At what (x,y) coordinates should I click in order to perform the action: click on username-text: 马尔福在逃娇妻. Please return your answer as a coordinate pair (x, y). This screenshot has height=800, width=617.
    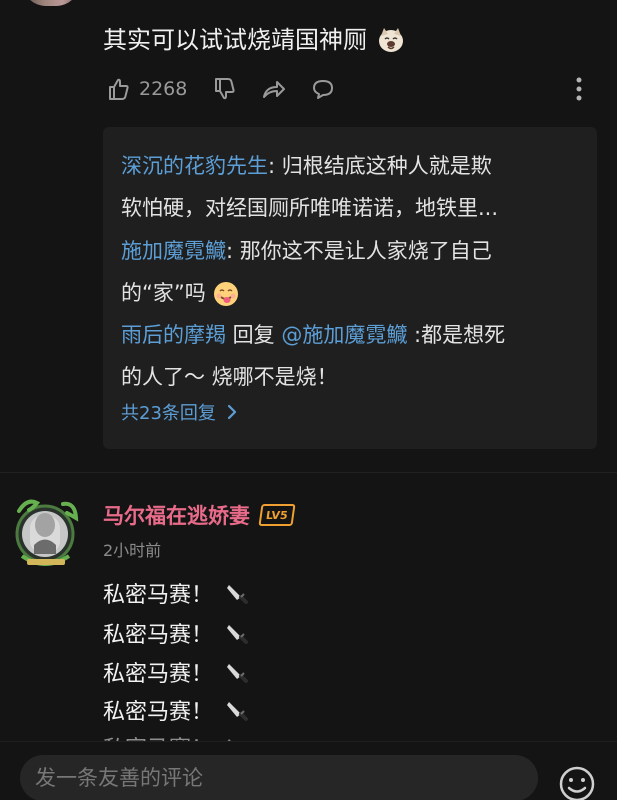
    Looking at the image, I should click on (176, 515).